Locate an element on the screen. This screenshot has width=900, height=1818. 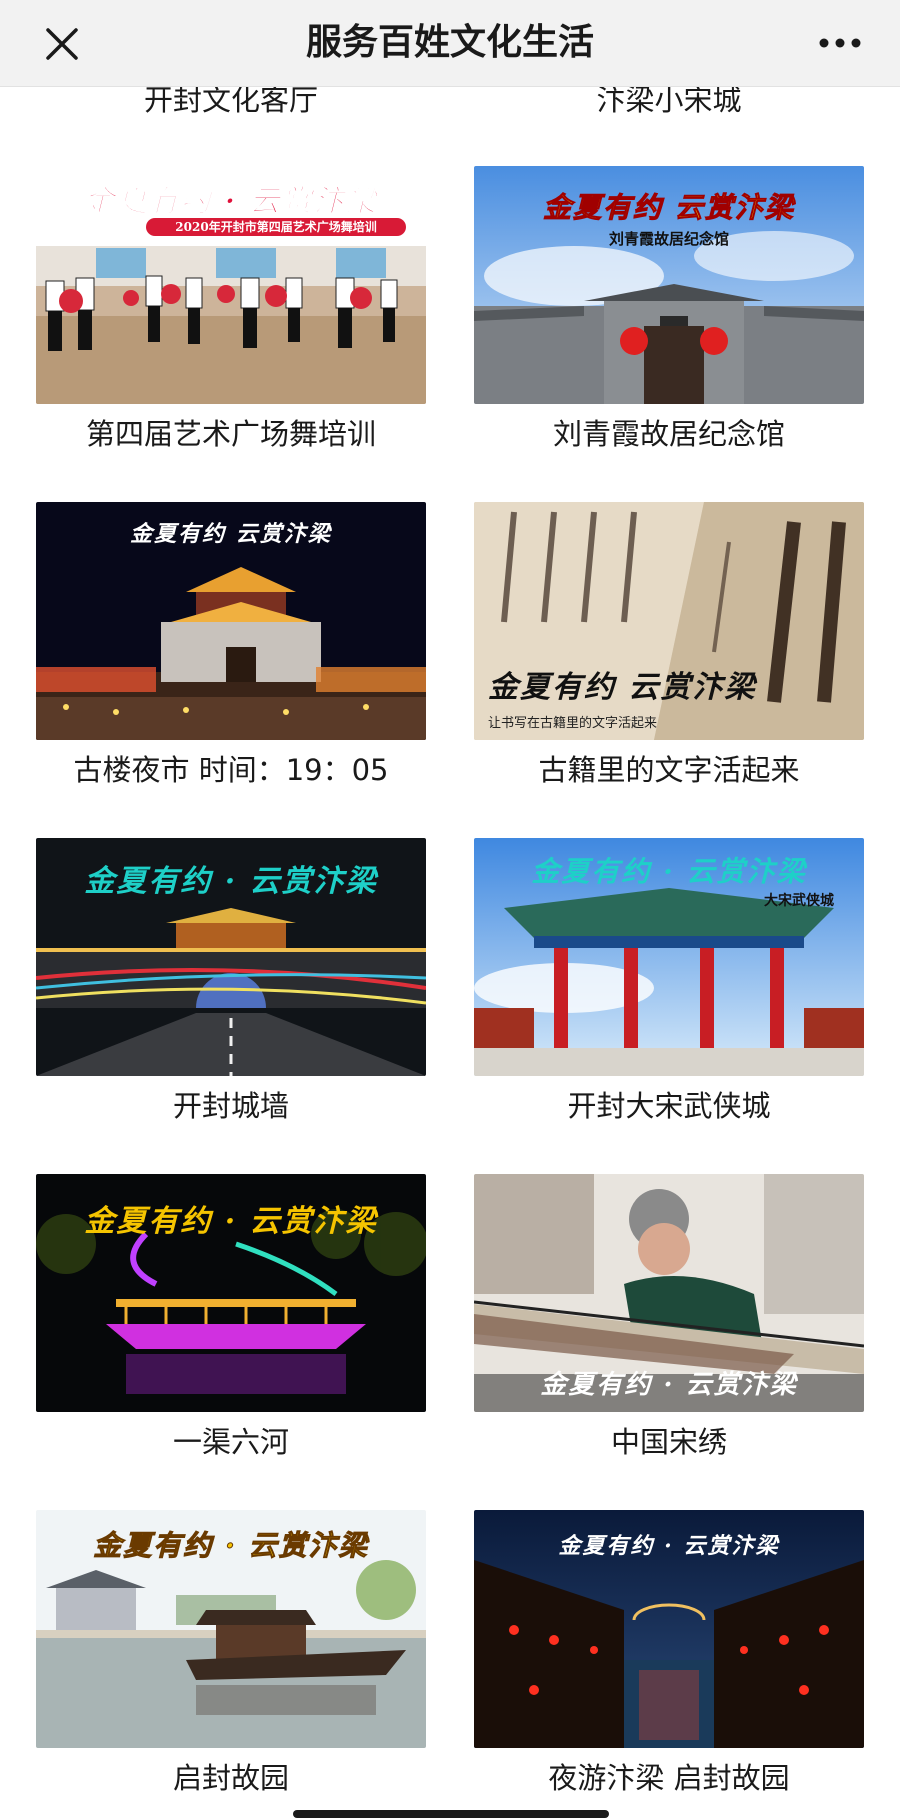
card-caption: 刘青霞故居纪念馆 is located at coordinates (668, 434).